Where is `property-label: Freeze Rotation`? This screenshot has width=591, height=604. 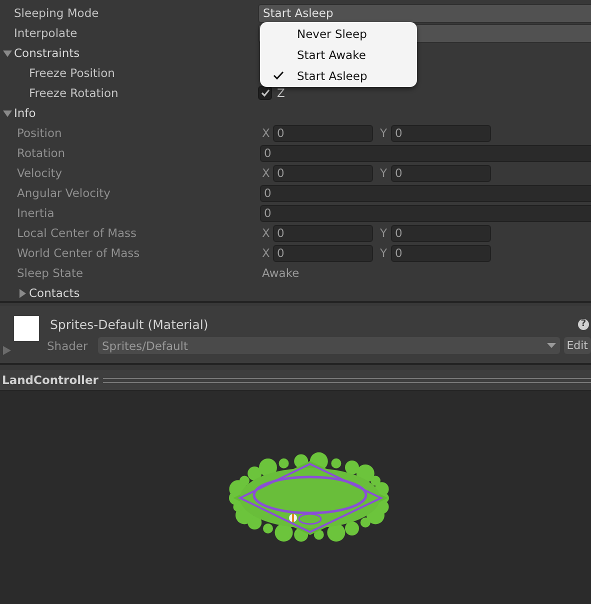
property-label: Freeze Rotation is located at coordinates (73, 93).